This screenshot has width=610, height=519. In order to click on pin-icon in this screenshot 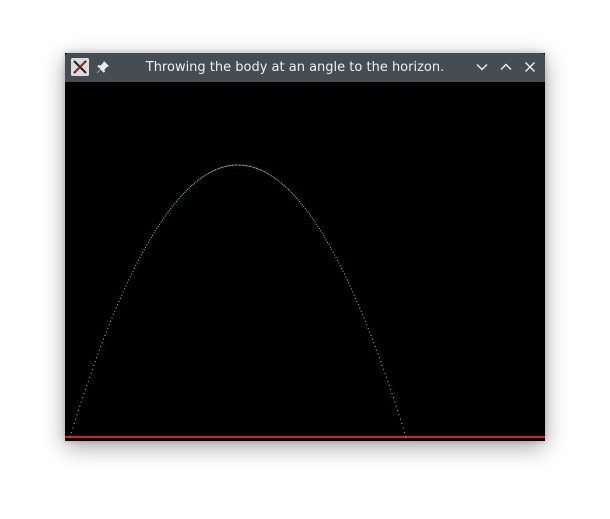, I will do `click(103, 67)`.